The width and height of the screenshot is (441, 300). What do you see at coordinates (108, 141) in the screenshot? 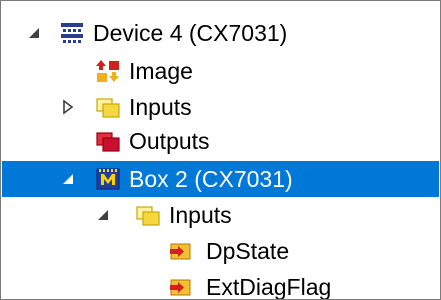
I see `outputs-folder-icon` at bounding box center [108, 141].